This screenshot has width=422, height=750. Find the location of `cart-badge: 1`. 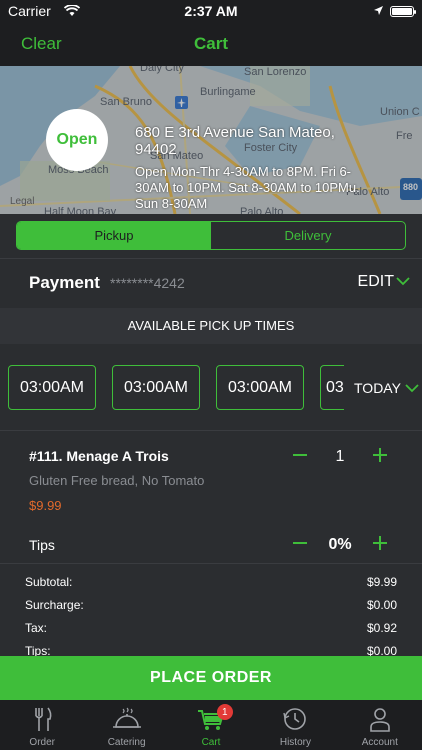

cart-badge: 1 is located at coordinates (224, 712).